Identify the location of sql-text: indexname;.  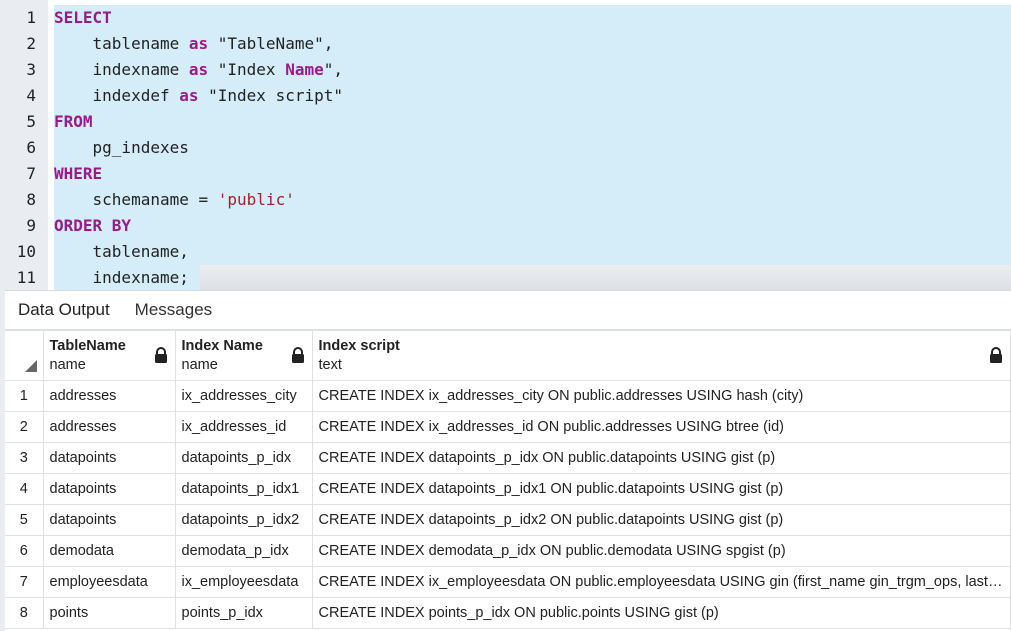
(121, 277).